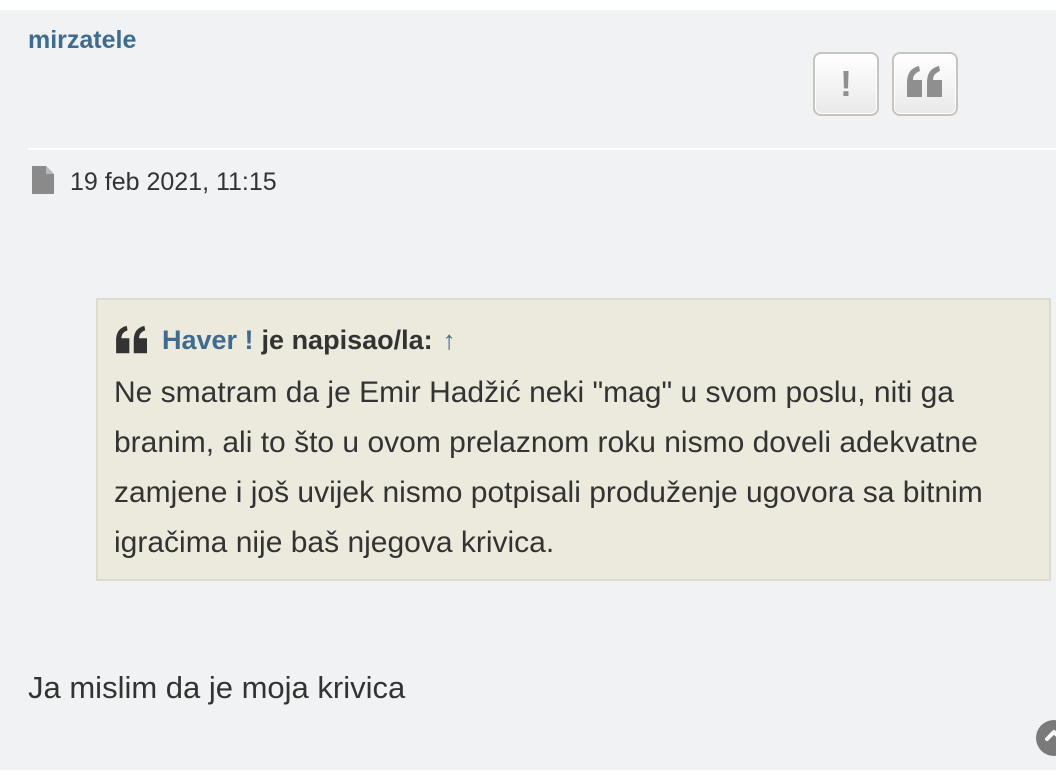  What do you see at coordinates (173, 181) in the screenshot?
I see `post-date: 19 feb 2021, 11:15` at bounding box center [173, 181].